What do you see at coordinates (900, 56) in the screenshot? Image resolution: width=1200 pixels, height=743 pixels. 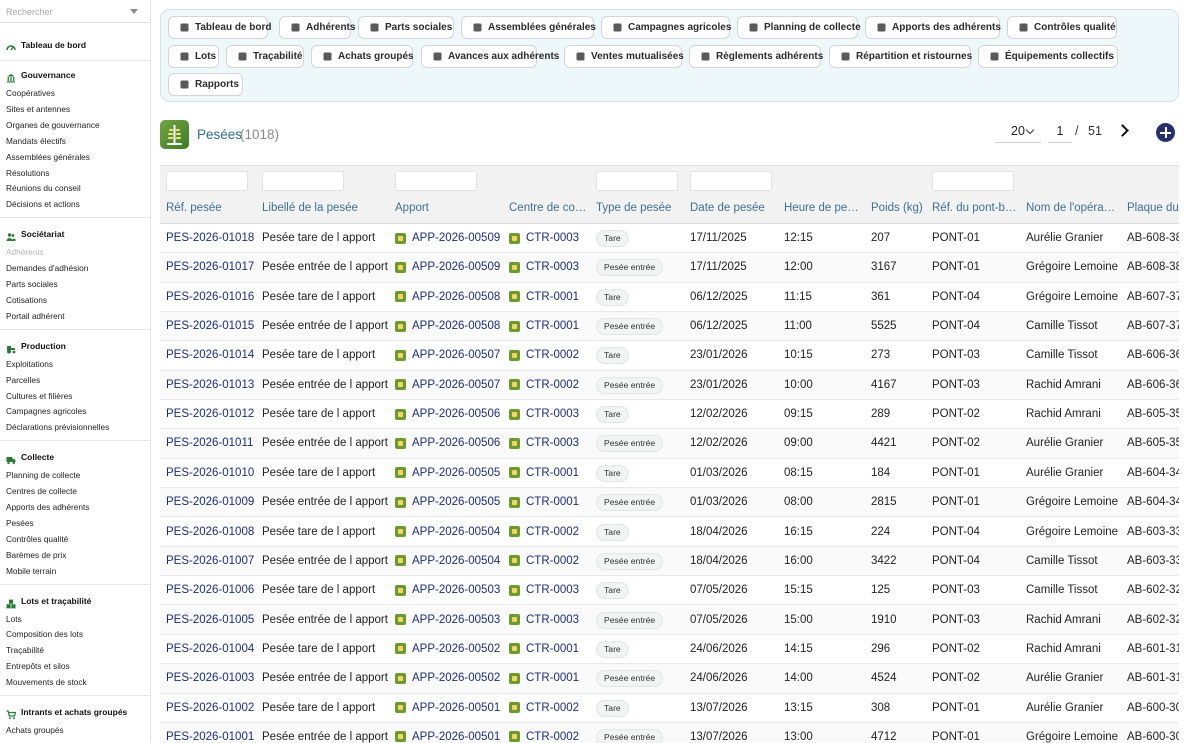 I see `module-repartition-et-ristournes-button: Répartition et ristournes` at bounding box center [900, 56].